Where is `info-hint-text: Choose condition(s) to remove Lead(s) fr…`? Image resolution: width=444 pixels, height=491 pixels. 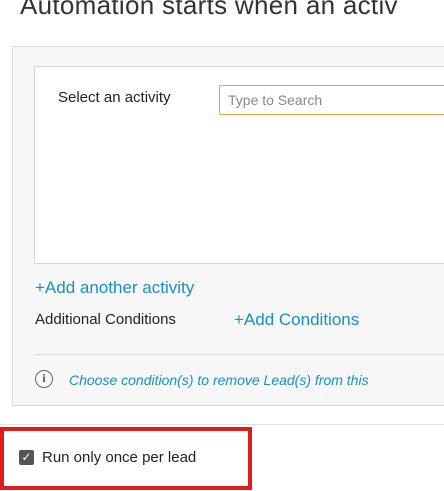
info-hint-text: Choose condition(s) to remove Lead(s) fr… is located at coordinates (219, 380).